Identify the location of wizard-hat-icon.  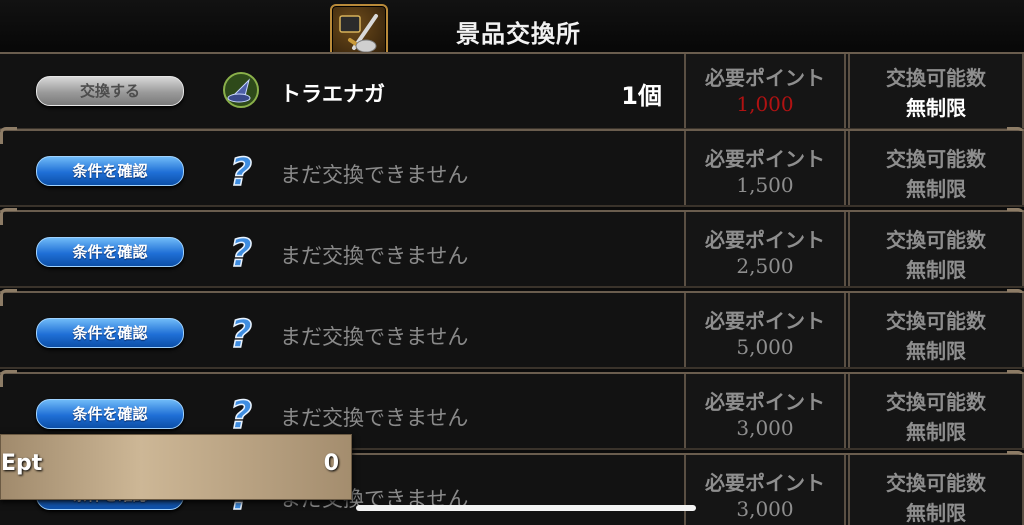
(241, 90).